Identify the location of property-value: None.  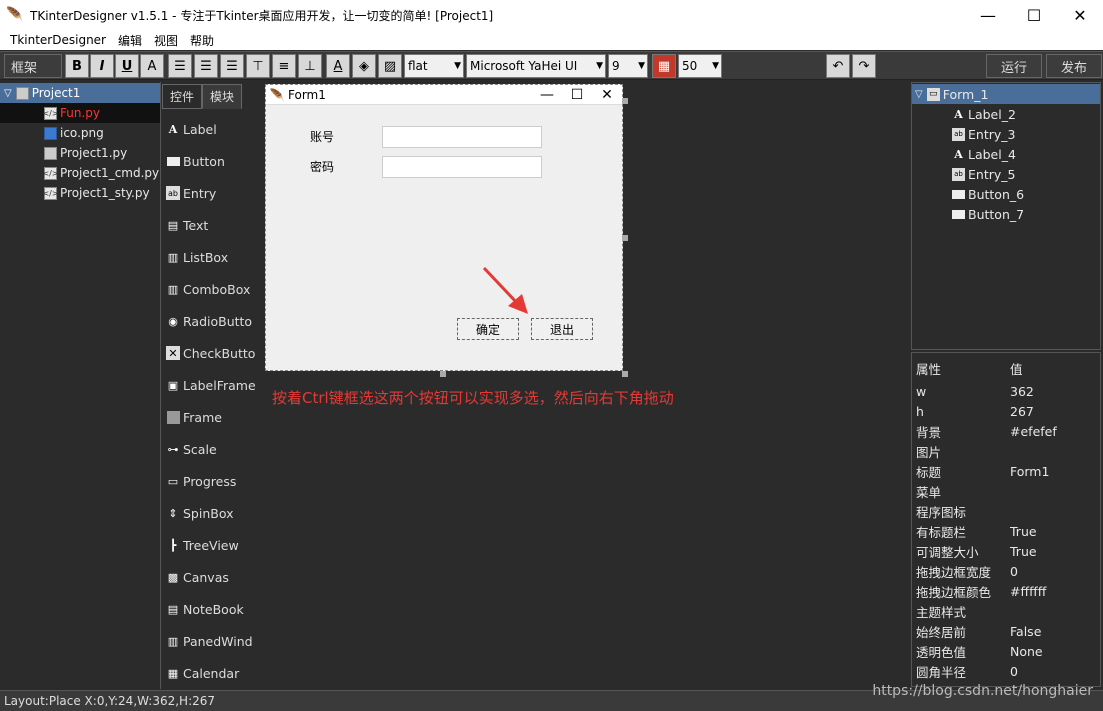
(1026, 651).